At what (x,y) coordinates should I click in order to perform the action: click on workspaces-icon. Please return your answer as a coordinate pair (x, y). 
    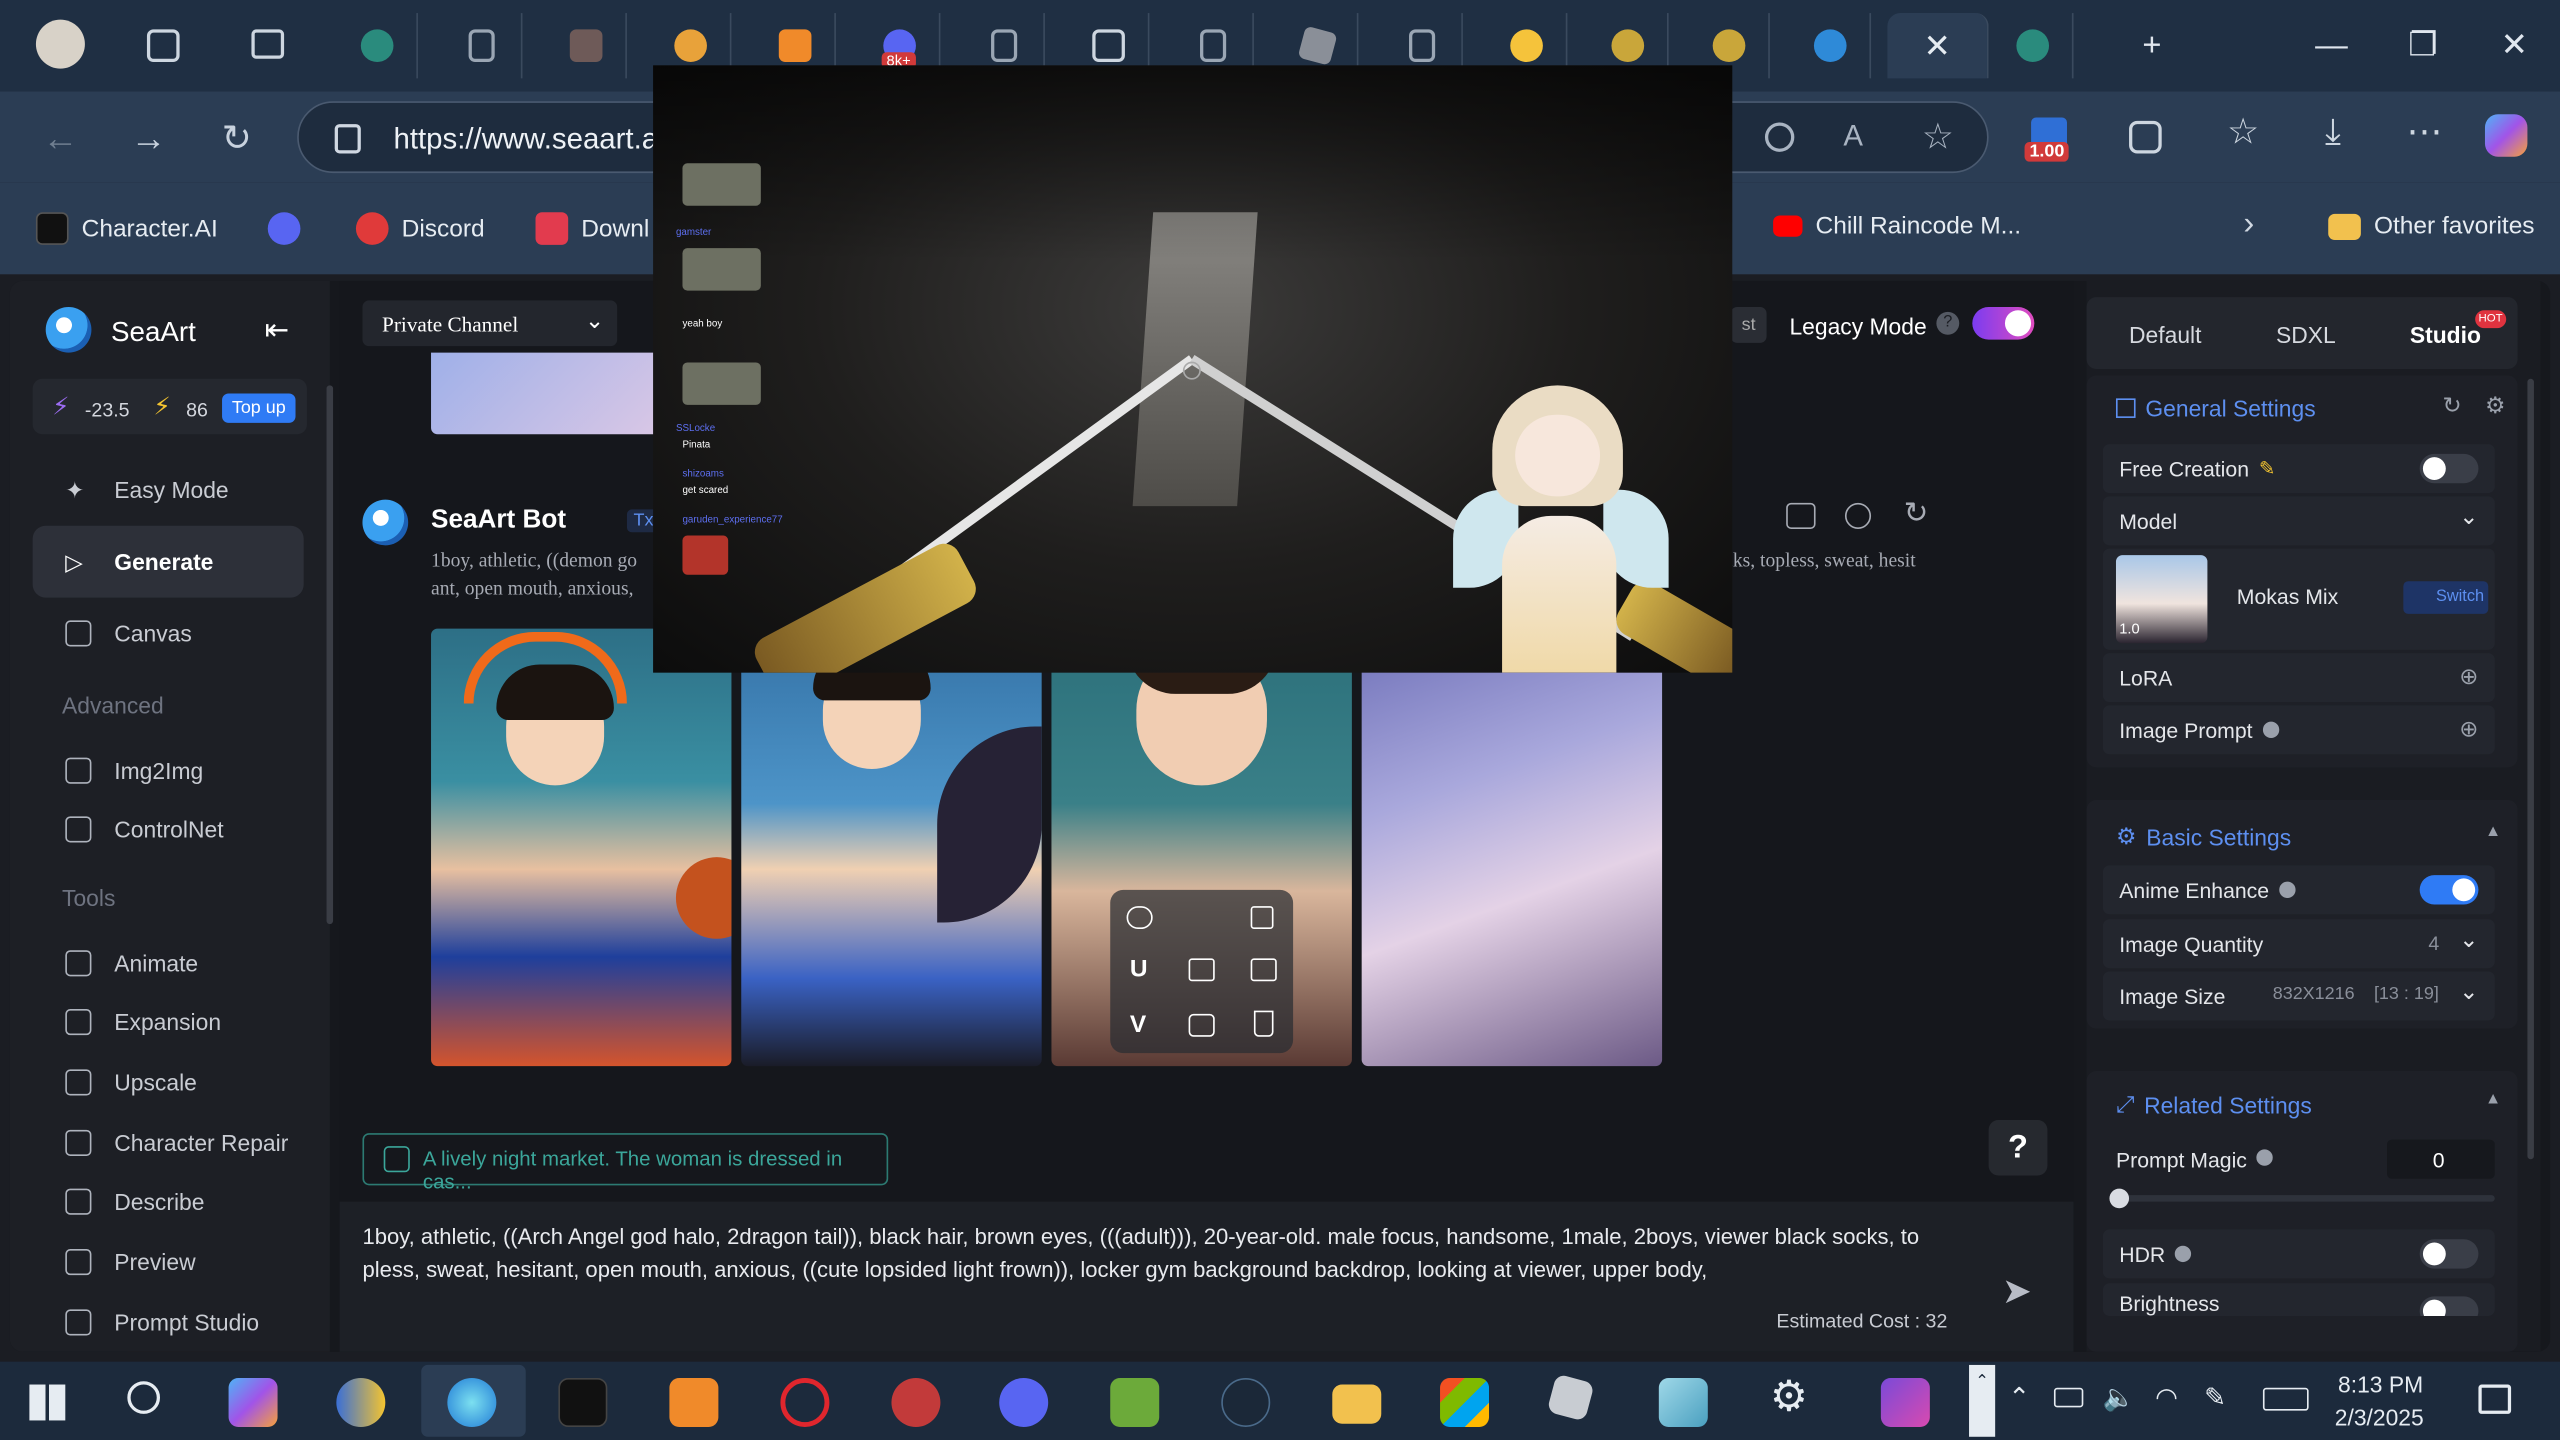
    Looking at the image, I should click on (163, 46).